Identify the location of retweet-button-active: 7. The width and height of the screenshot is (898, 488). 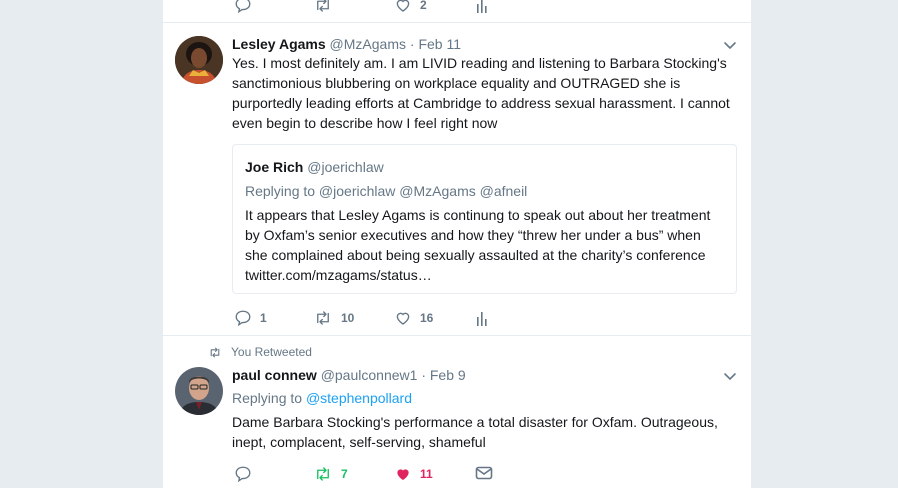
(330, 474).